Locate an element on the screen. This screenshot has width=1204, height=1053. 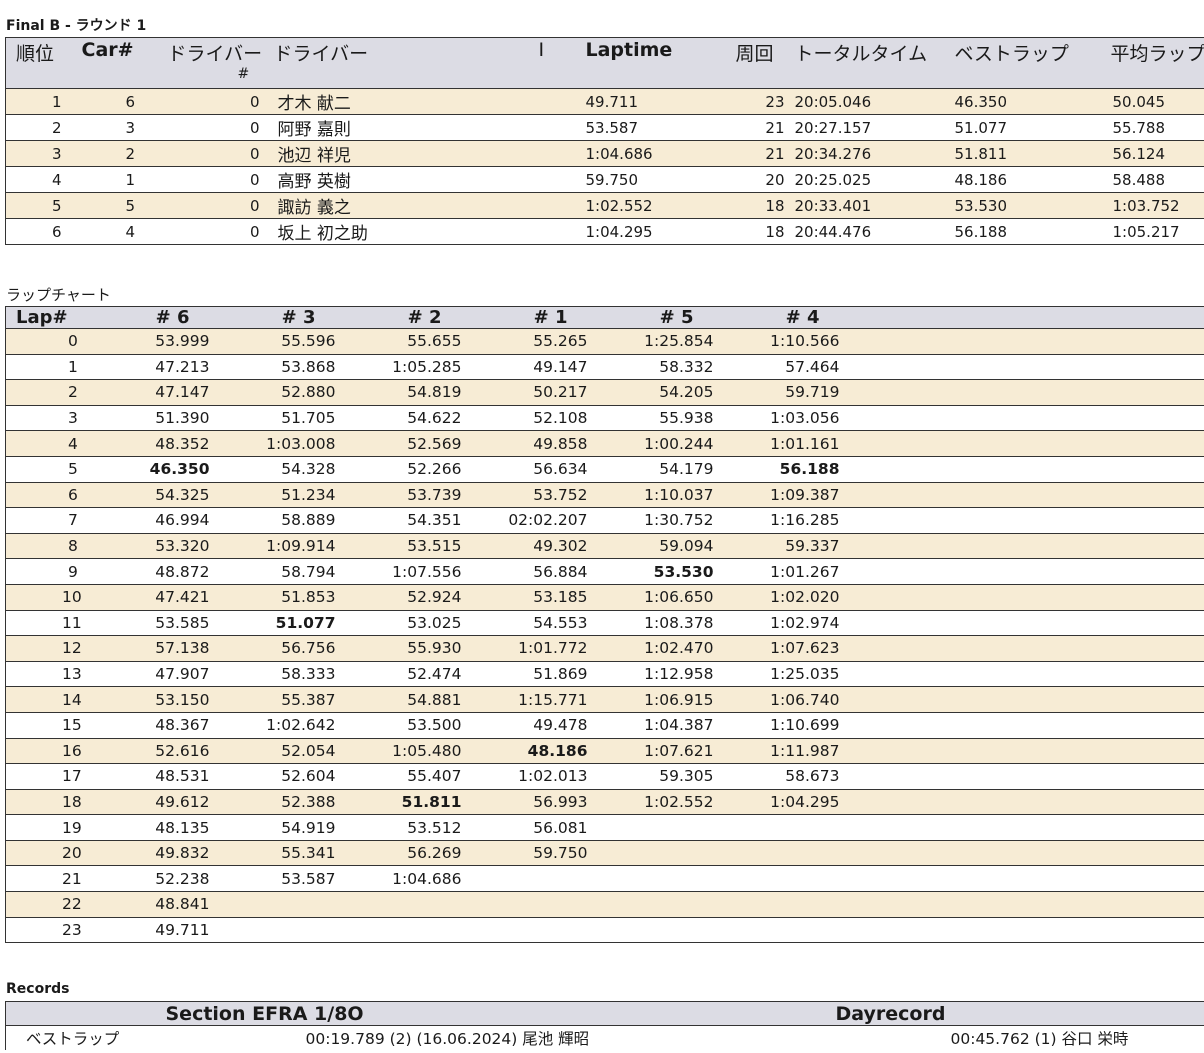
lap-time: 54.622 is located at coordinates (400, 418).